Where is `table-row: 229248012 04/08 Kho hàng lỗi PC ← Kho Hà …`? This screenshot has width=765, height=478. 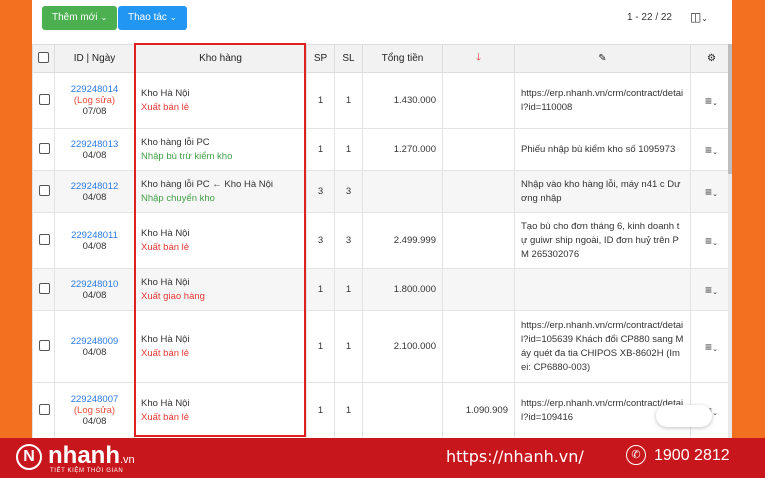
table-row: 229248012 04/08 Kho hàng lỗi PC ← Kho Hà … is located at coordinates (382, 191).